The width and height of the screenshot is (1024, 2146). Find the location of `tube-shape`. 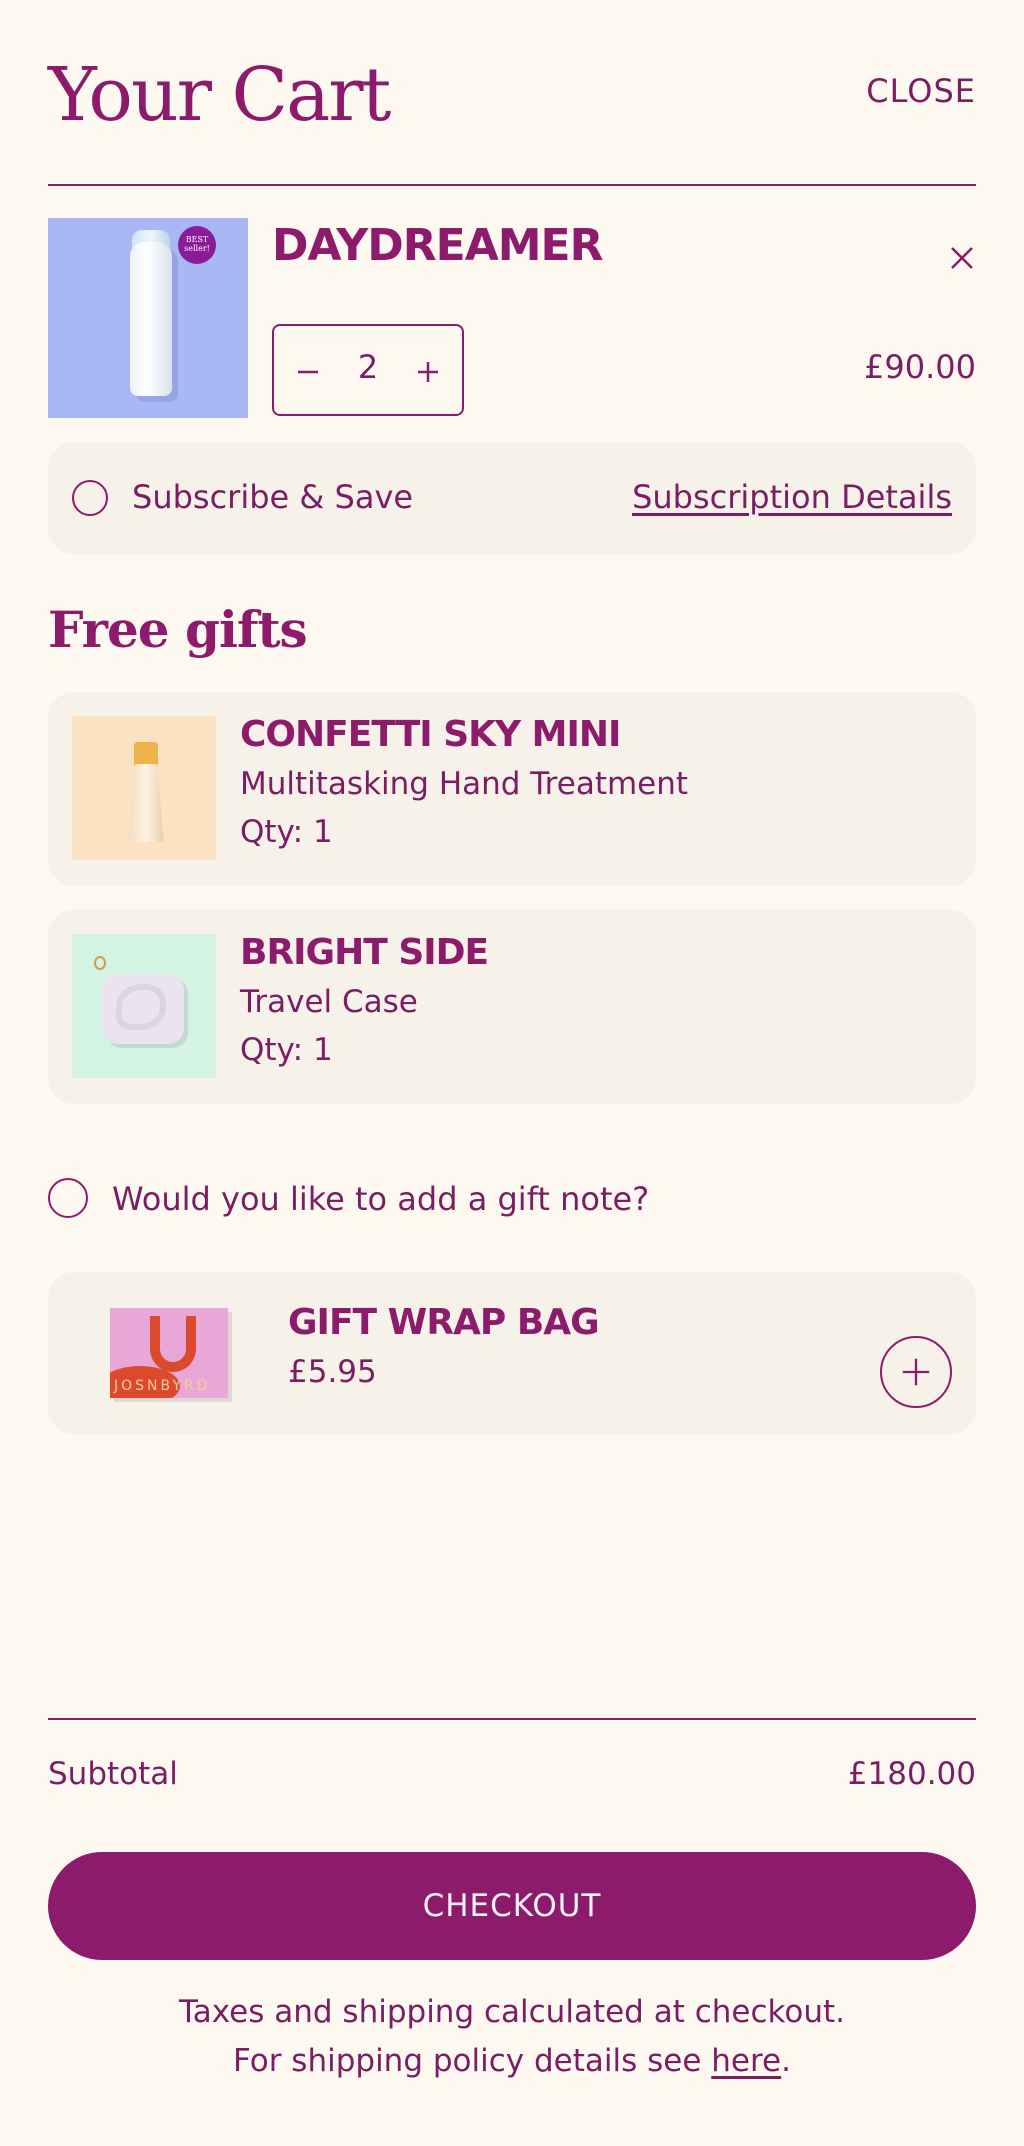

tube-shape is located at coordinates (146, 793).